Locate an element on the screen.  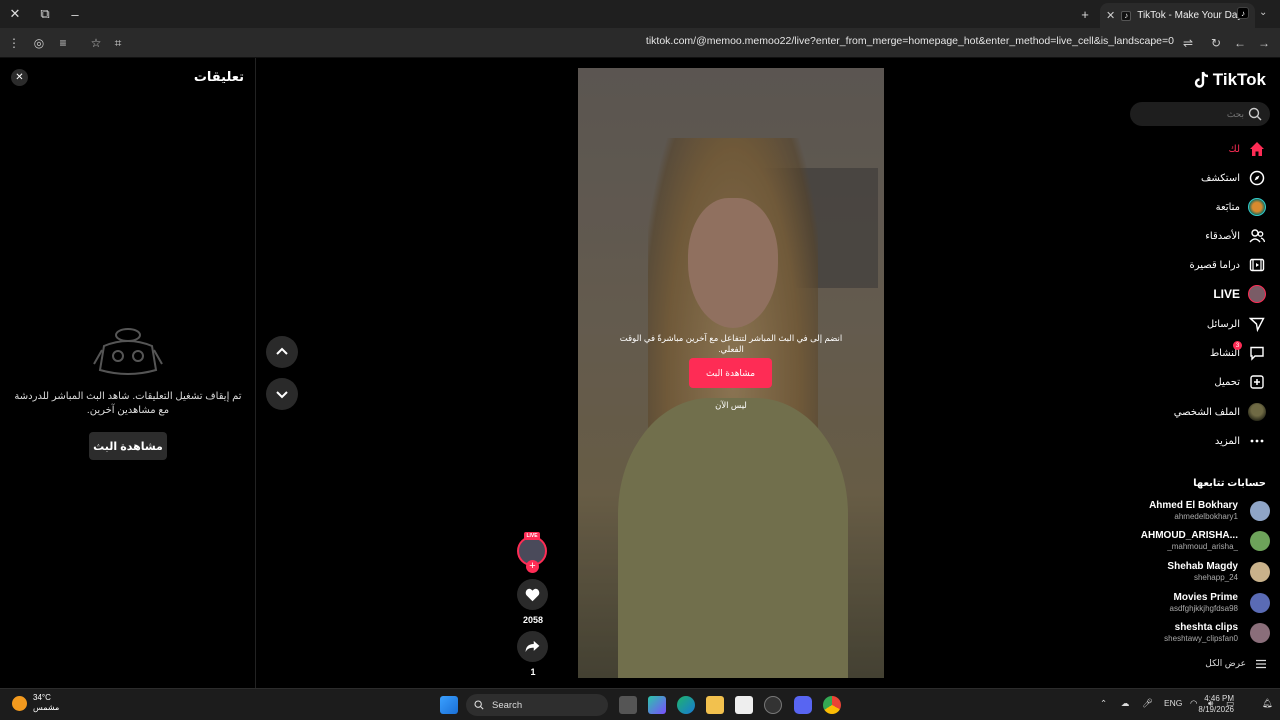
compass-icon is located at coordinates (1257, 178).